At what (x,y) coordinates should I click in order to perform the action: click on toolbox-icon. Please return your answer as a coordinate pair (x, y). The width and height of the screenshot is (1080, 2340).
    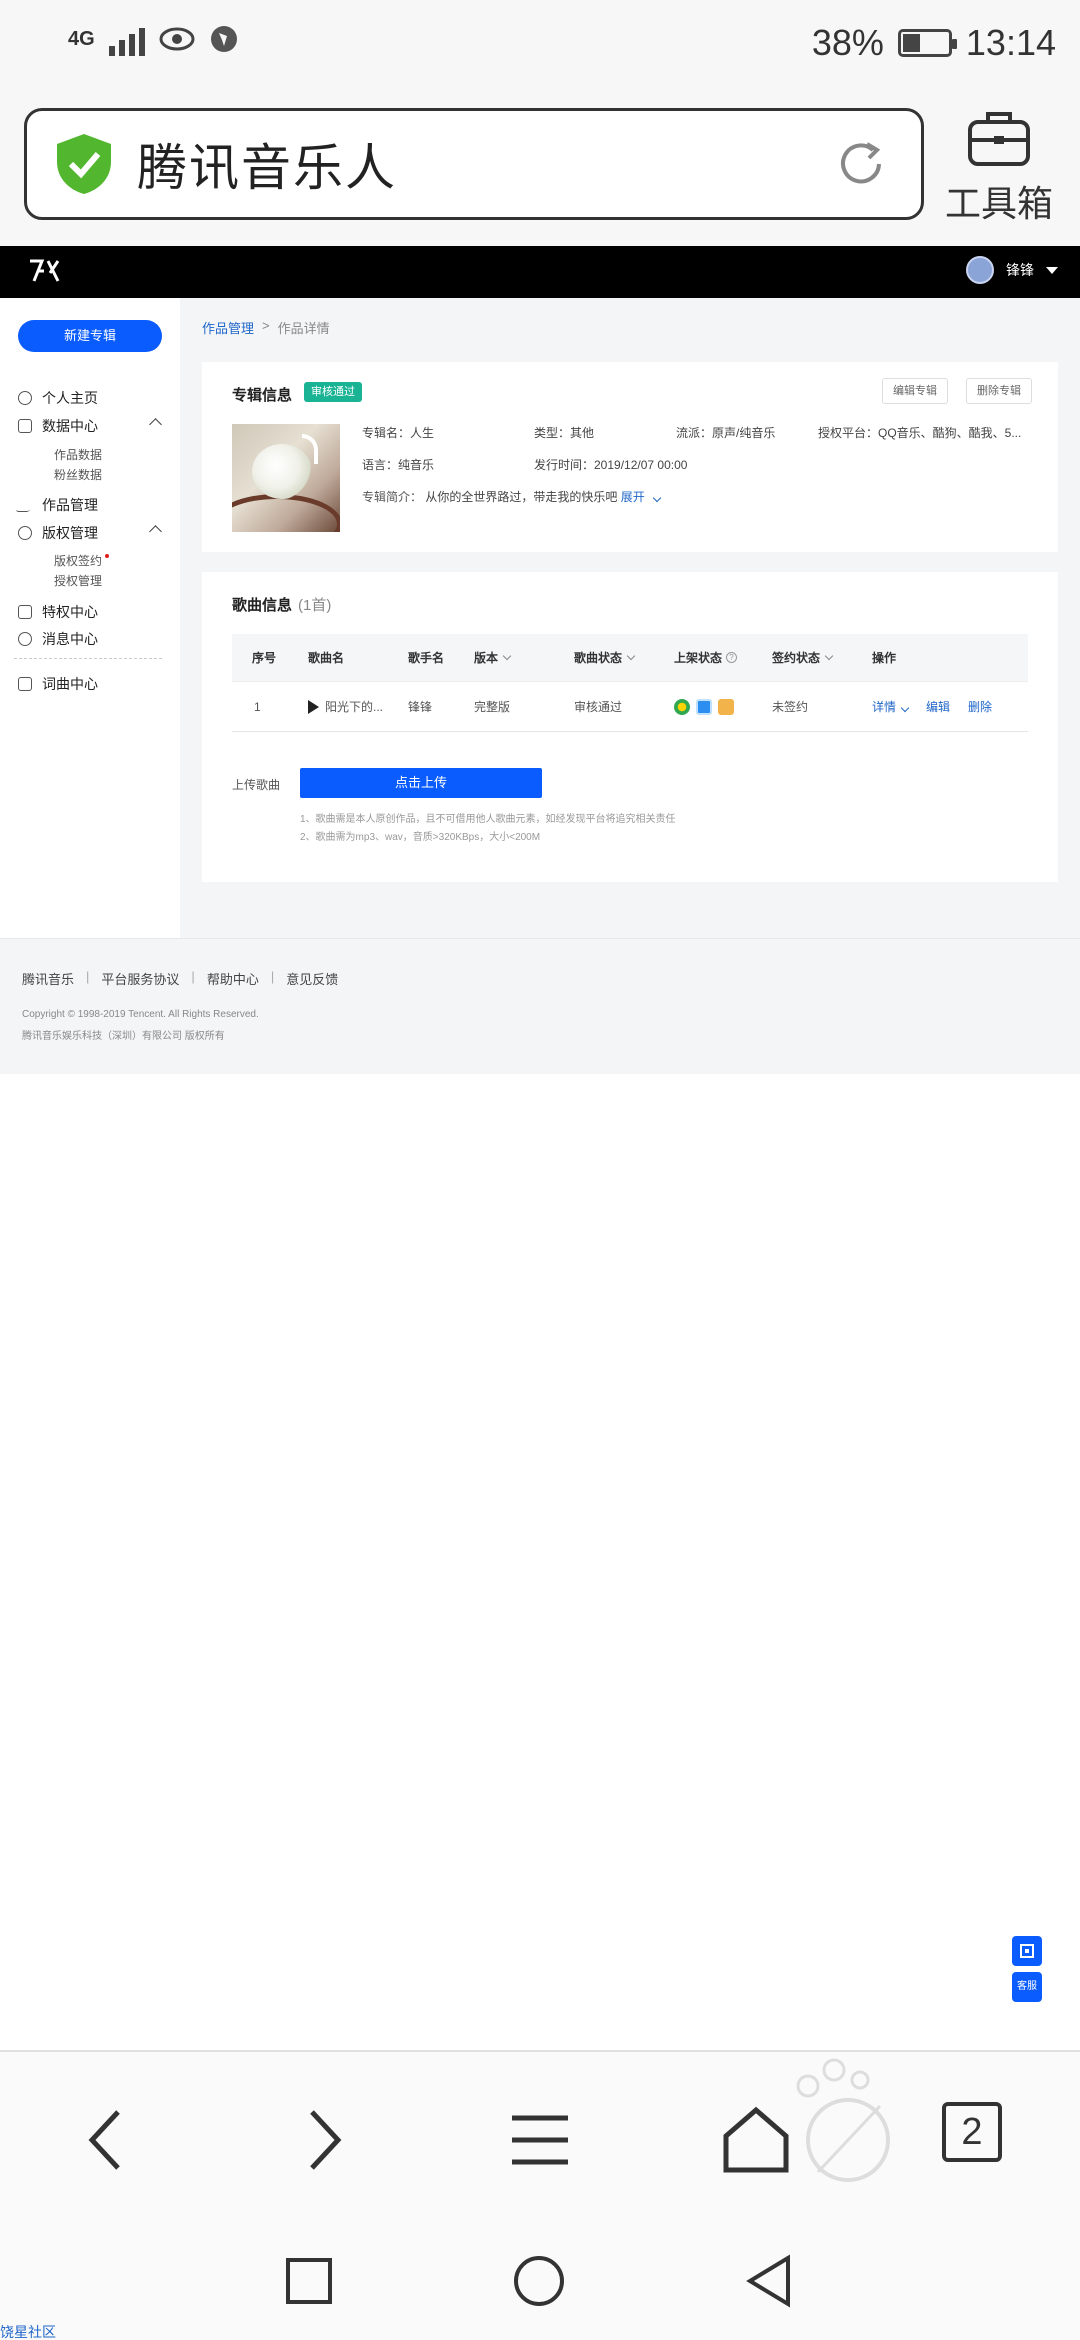
    Looking at the image, I should click on (999, 139).